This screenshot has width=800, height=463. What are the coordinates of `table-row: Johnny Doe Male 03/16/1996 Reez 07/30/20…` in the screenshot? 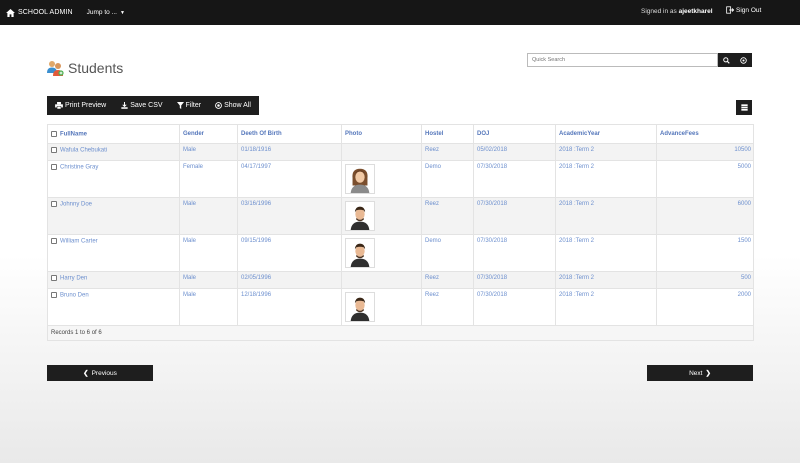 It's located at (400, 216).